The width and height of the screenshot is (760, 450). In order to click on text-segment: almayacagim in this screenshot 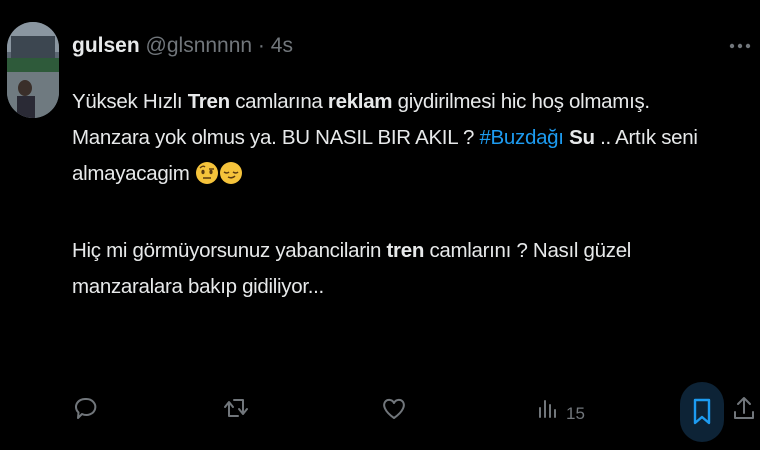, I will do `click(131, 173)`.